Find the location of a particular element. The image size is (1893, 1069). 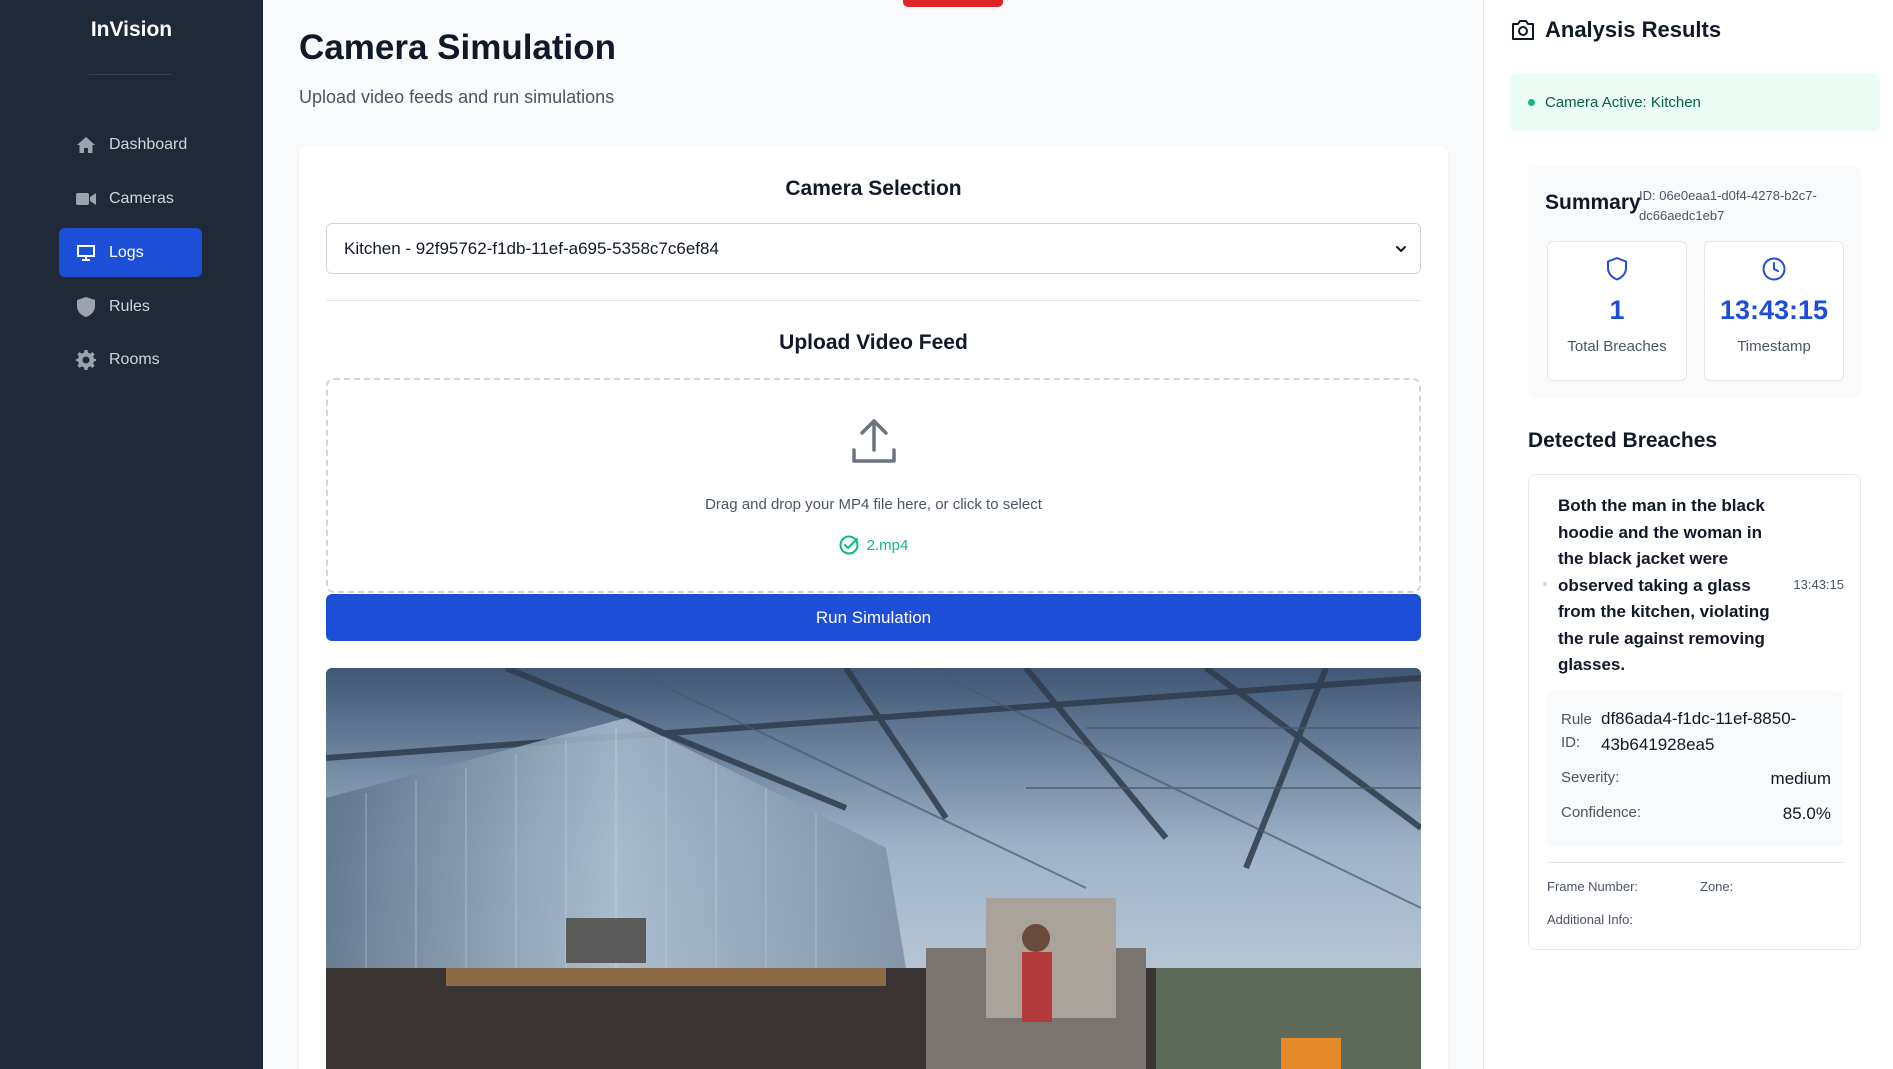

sidebar-item-label: Dashboard is located at coordinates (148, 144).